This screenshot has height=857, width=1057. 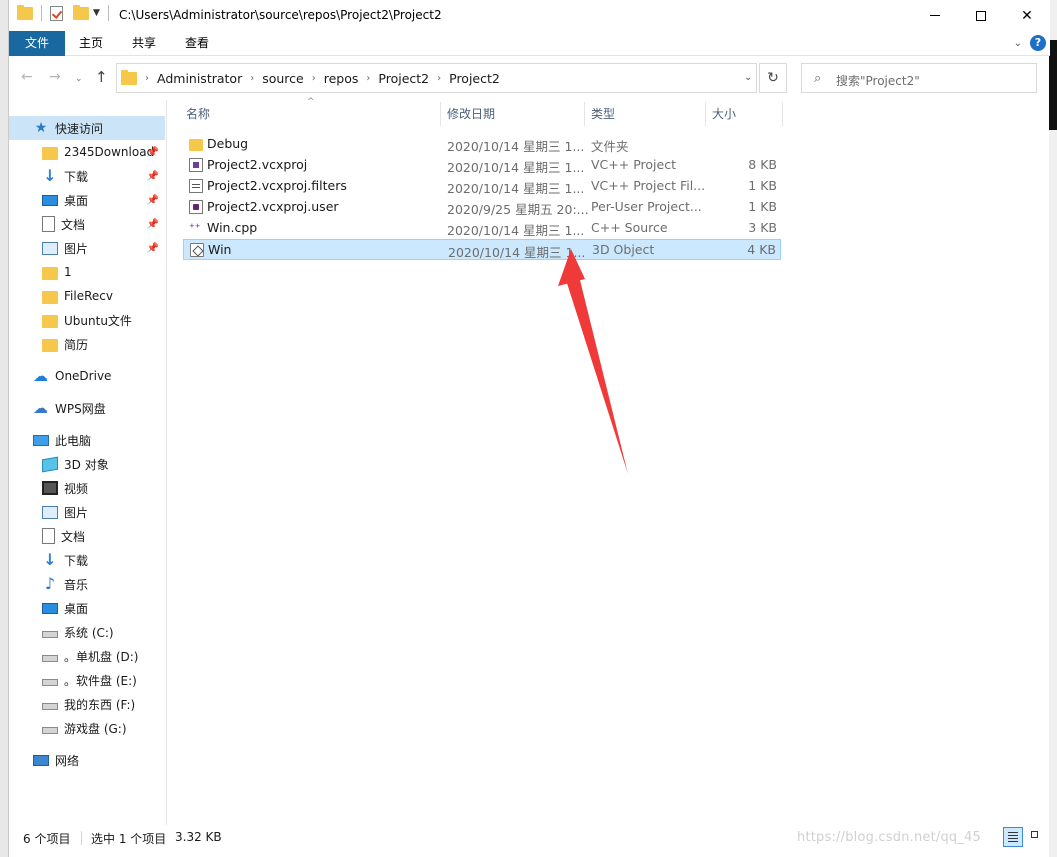 What do you see at coordinates (87, 344) in the screenshot?
I see `nav-item: 简历` at bounding box center [87, 344].